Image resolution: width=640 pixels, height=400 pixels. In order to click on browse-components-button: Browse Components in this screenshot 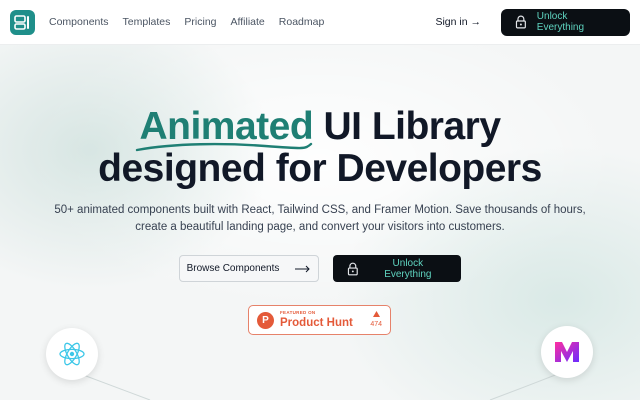, I will do `click(249, 268)`.